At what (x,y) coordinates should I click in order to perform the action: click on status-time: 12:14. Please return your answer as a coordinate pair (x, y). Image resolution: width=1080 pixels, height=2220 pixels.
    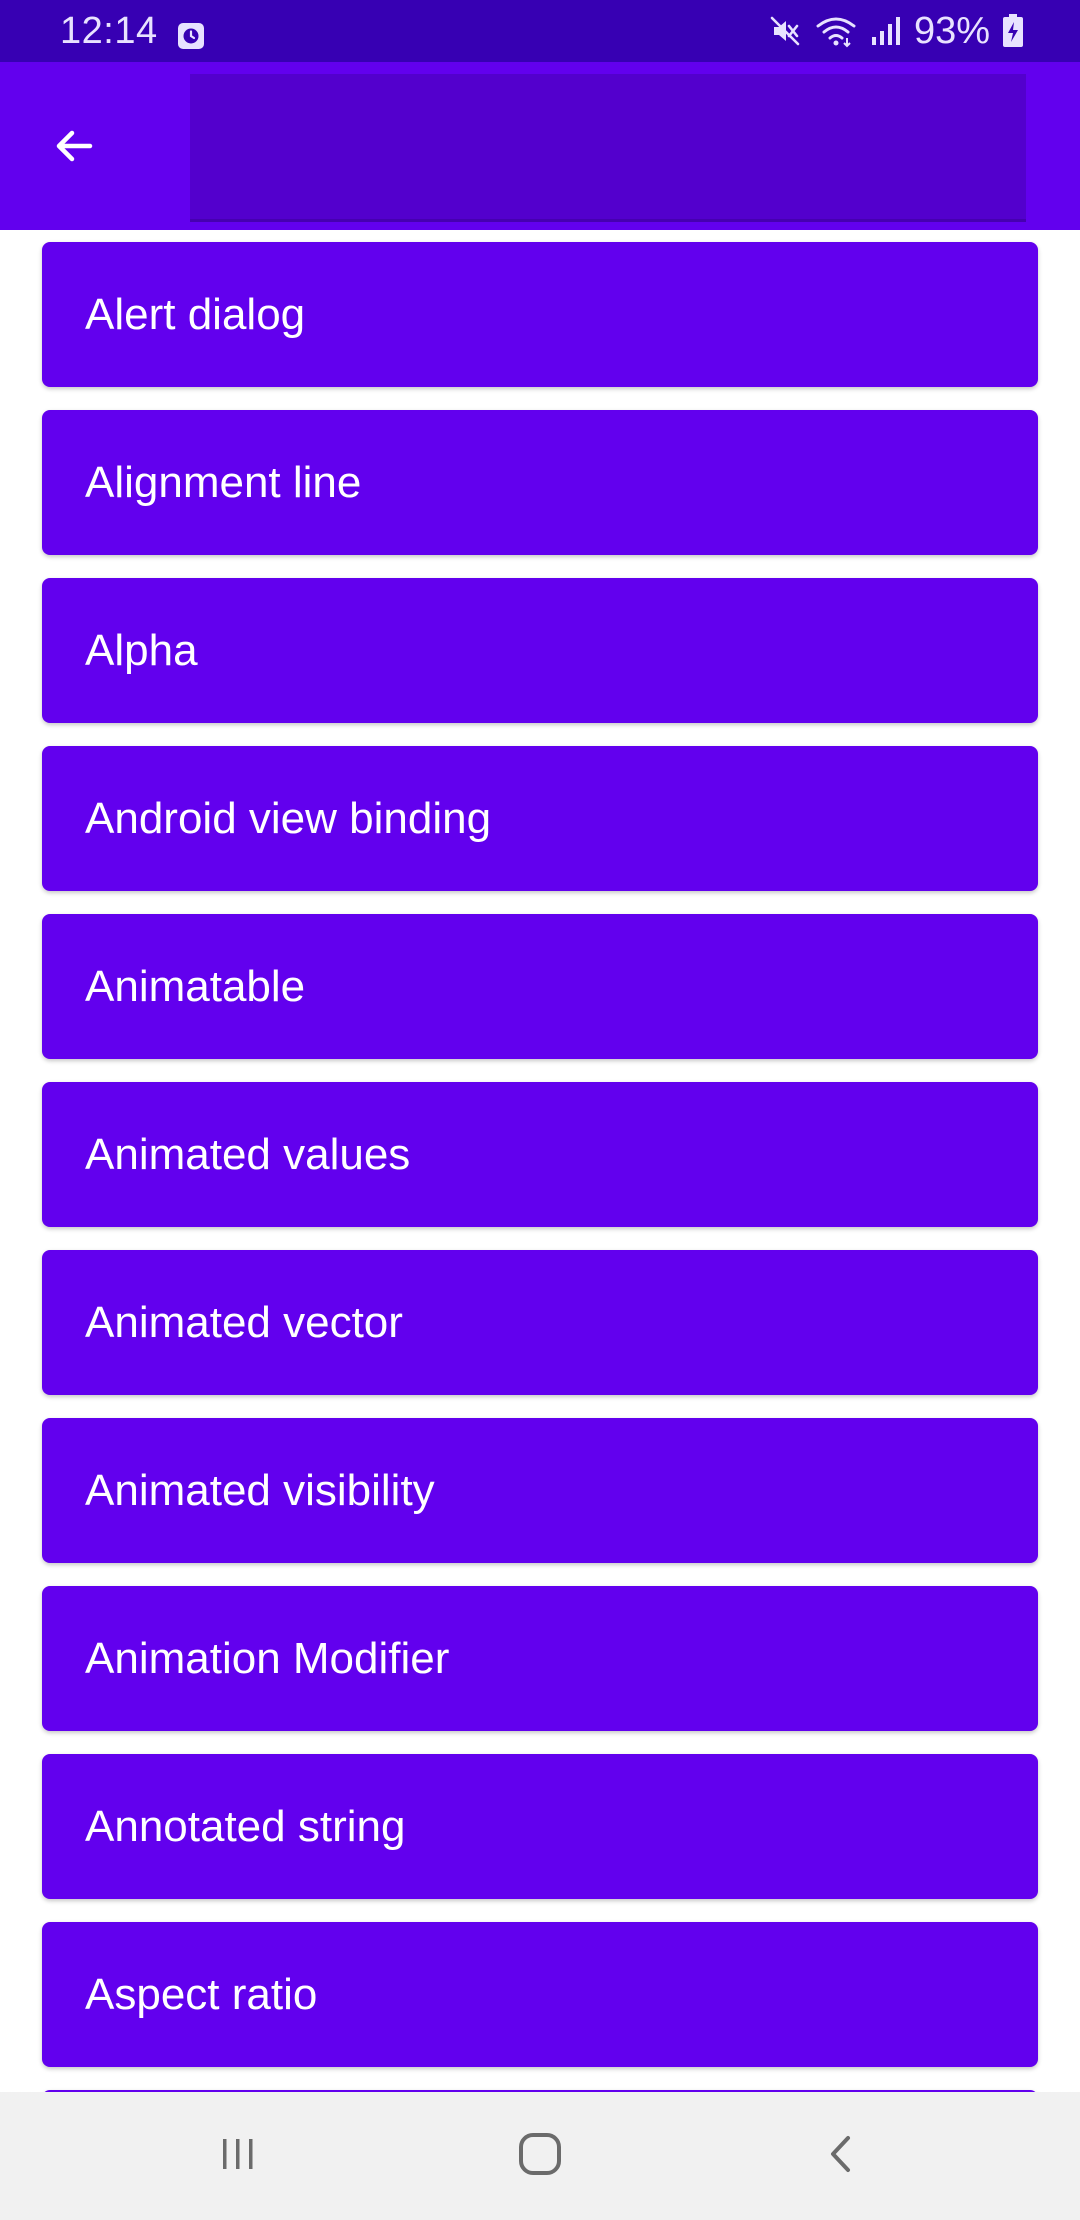
    Looking at the image, I should click on (109, 31).